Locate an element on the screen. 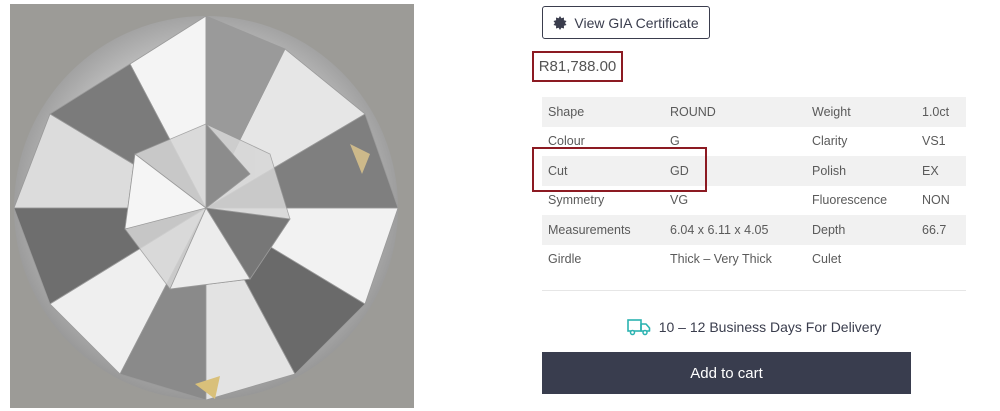 This screenshot has width=1000, height=411. specs-row: Colour G Clarity VS1 is located at coordinates (754, 142).